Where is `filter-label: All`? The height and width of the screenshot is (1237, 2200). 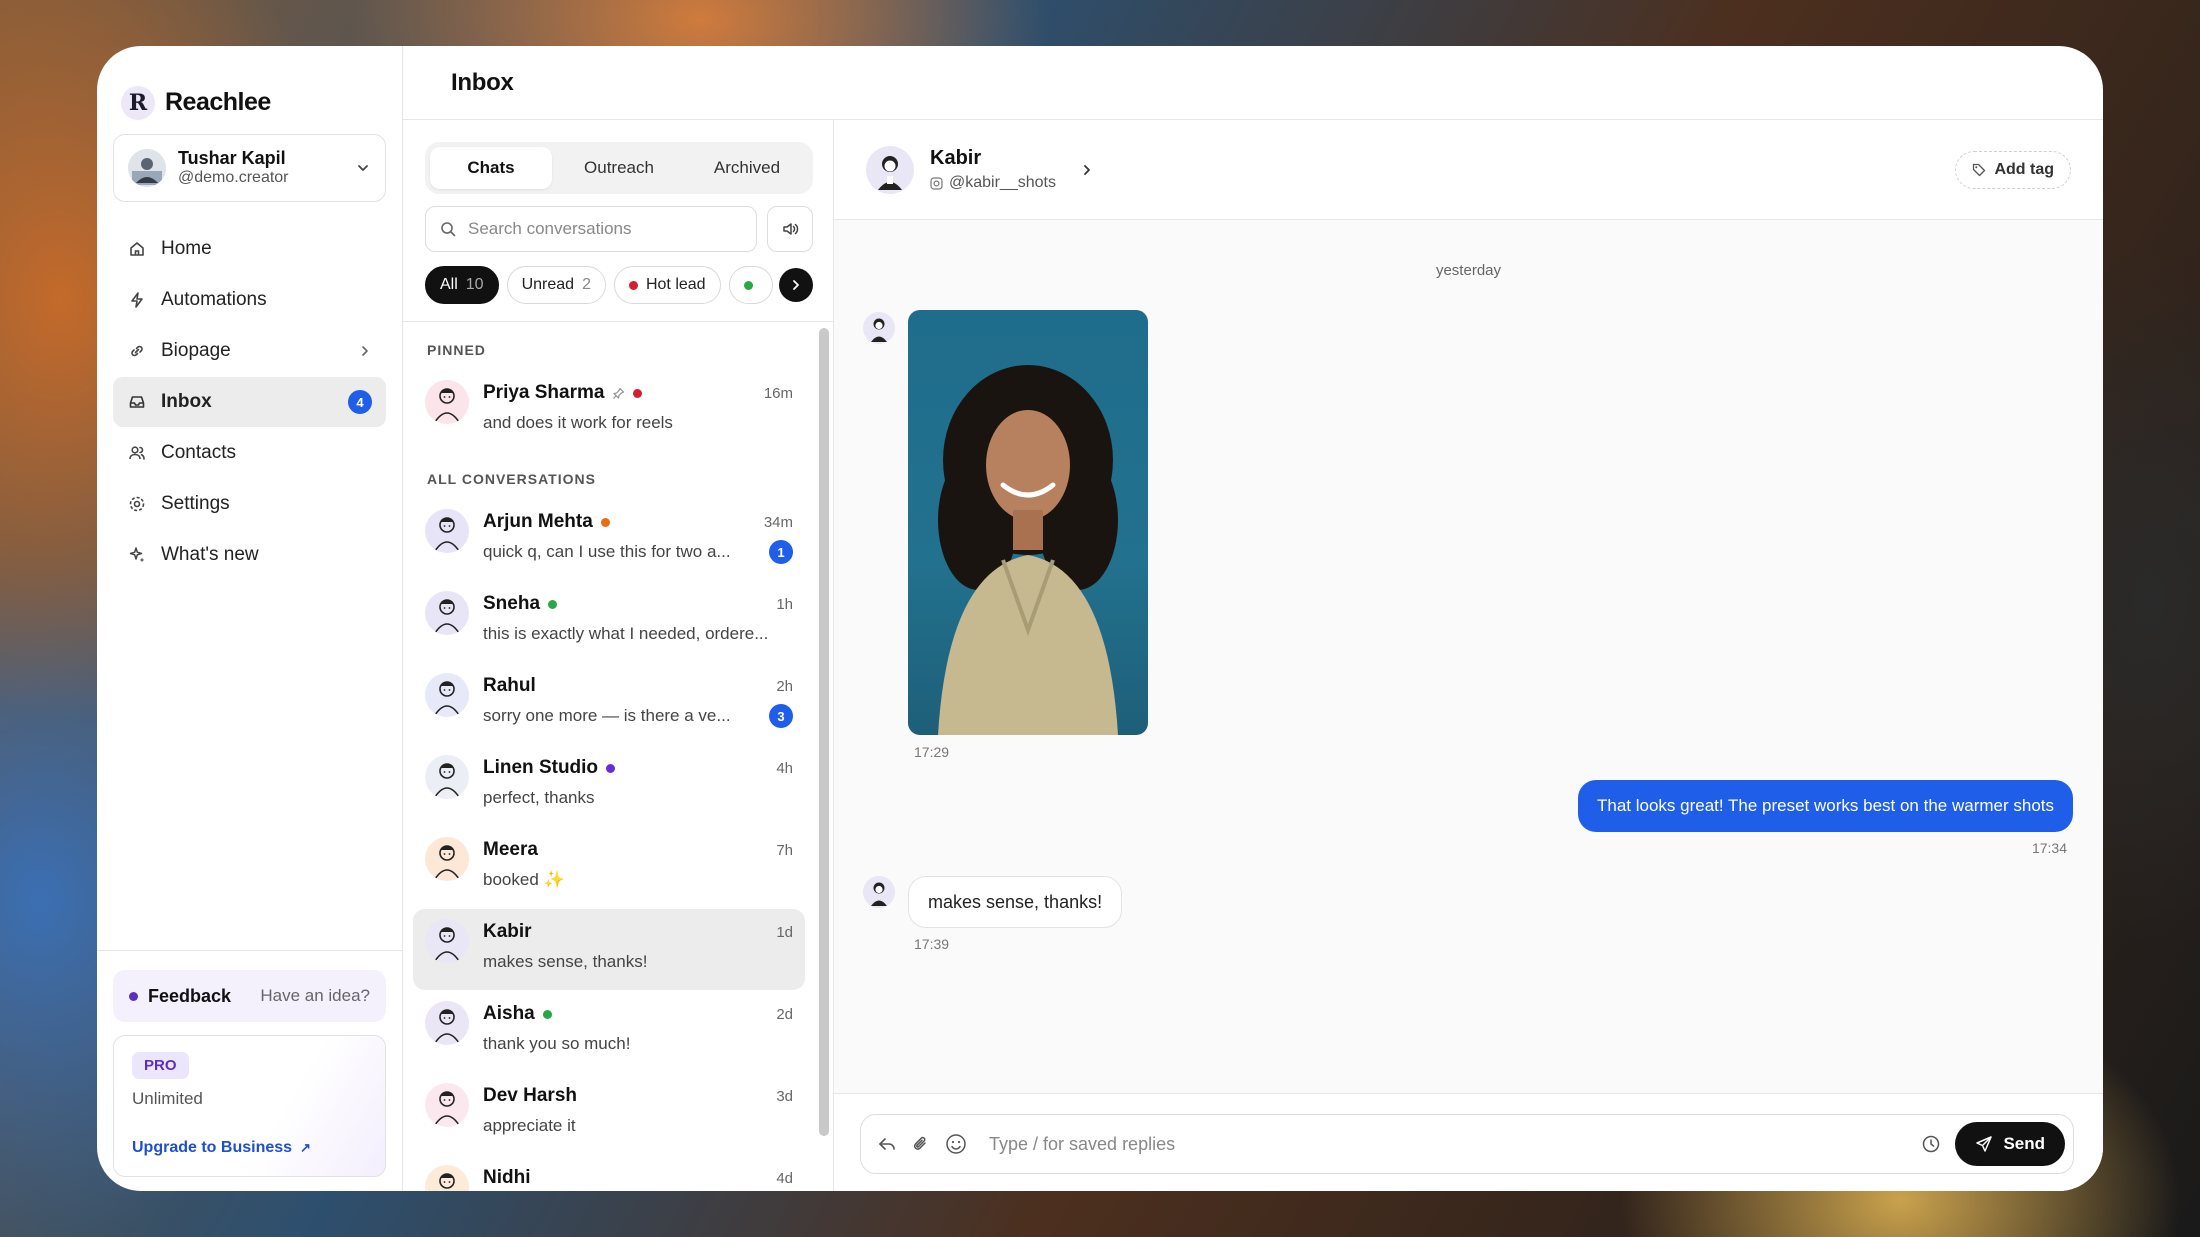
filter-label: All is located at coordinates (449, 284).